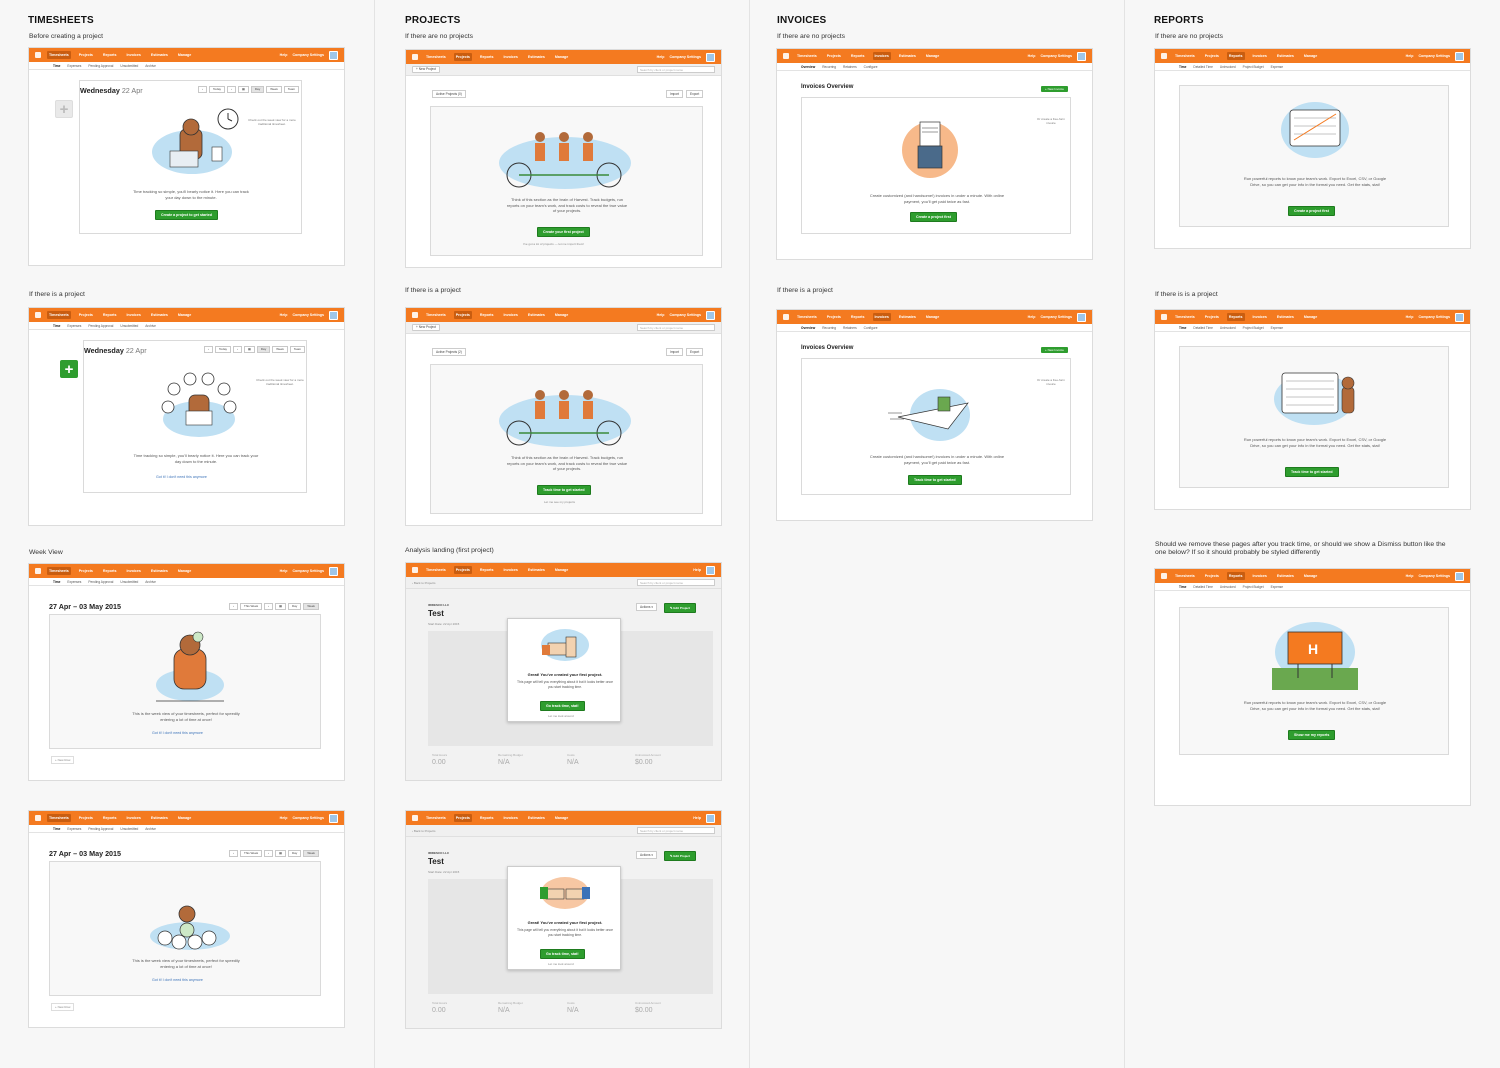  What do you see at coordinates (217, 89) in the screenshot?
I see `today-button: Today` at bounding box center [217, 89].